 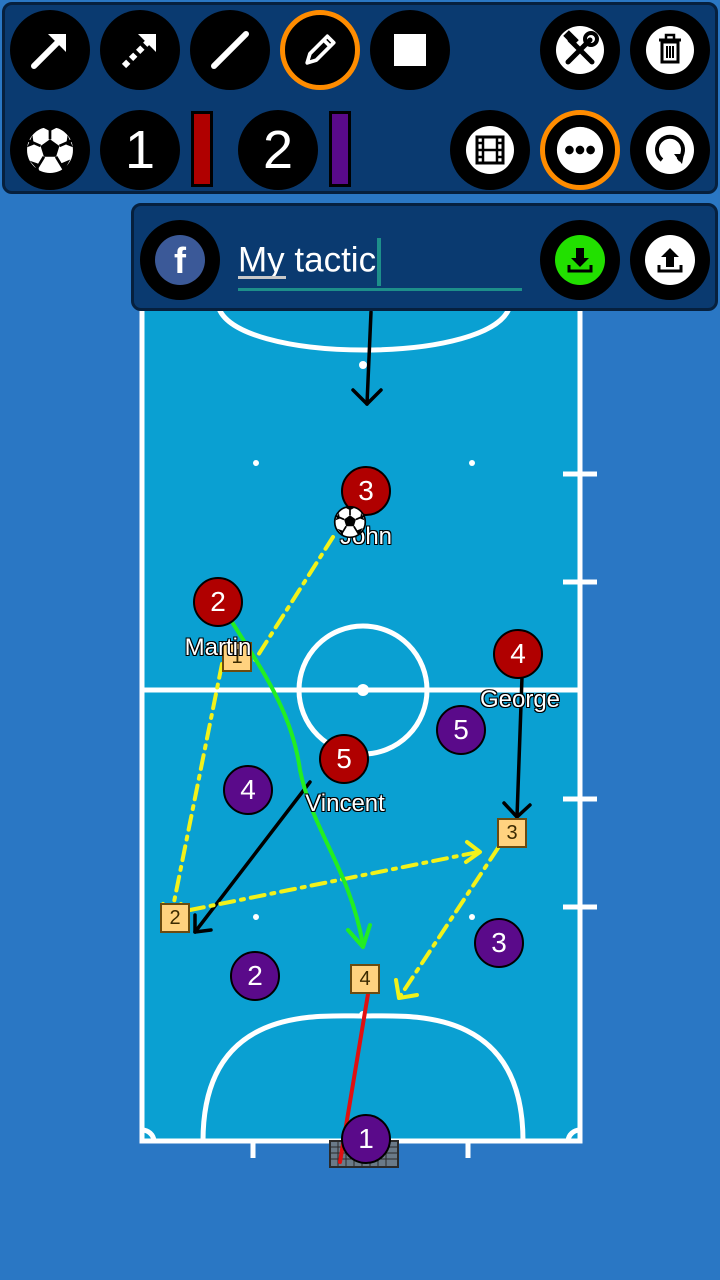 I want to click on position-marker-3: 3, so click(x=512, y=833).